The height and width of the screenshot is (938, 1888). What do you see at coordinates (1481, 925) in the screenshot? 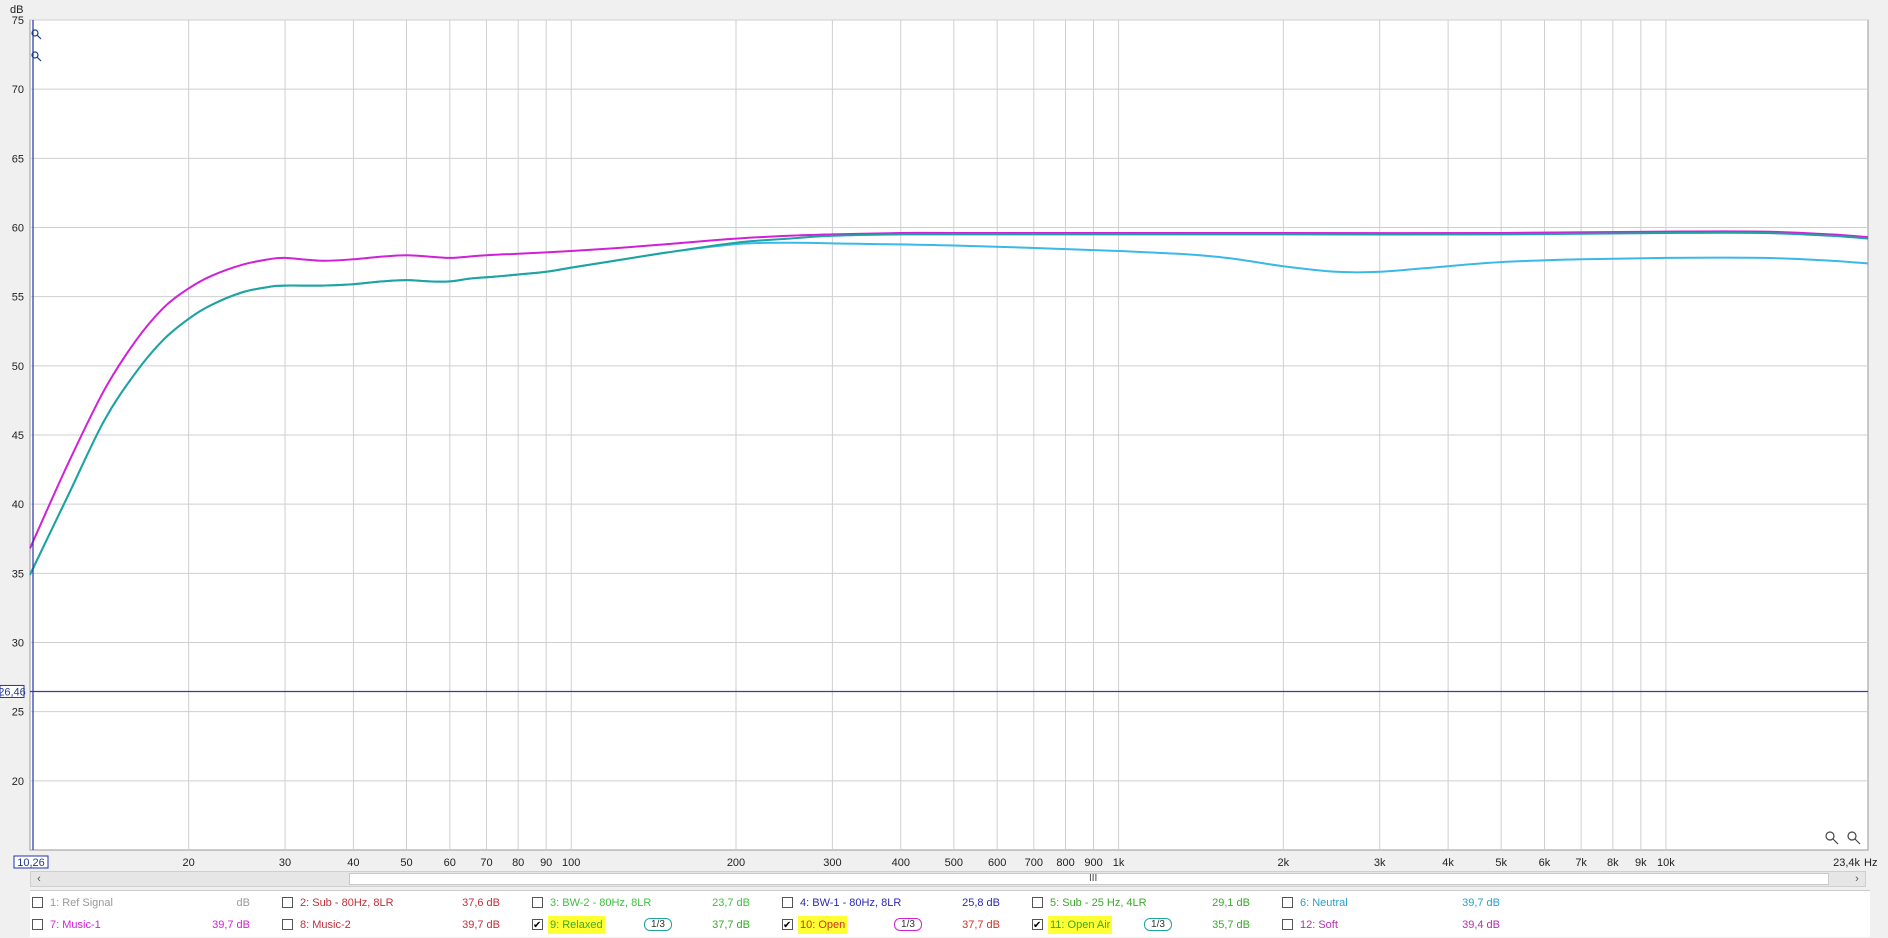
I see `legend-value: 39,4 dB` at bounding box center [1481, 925].